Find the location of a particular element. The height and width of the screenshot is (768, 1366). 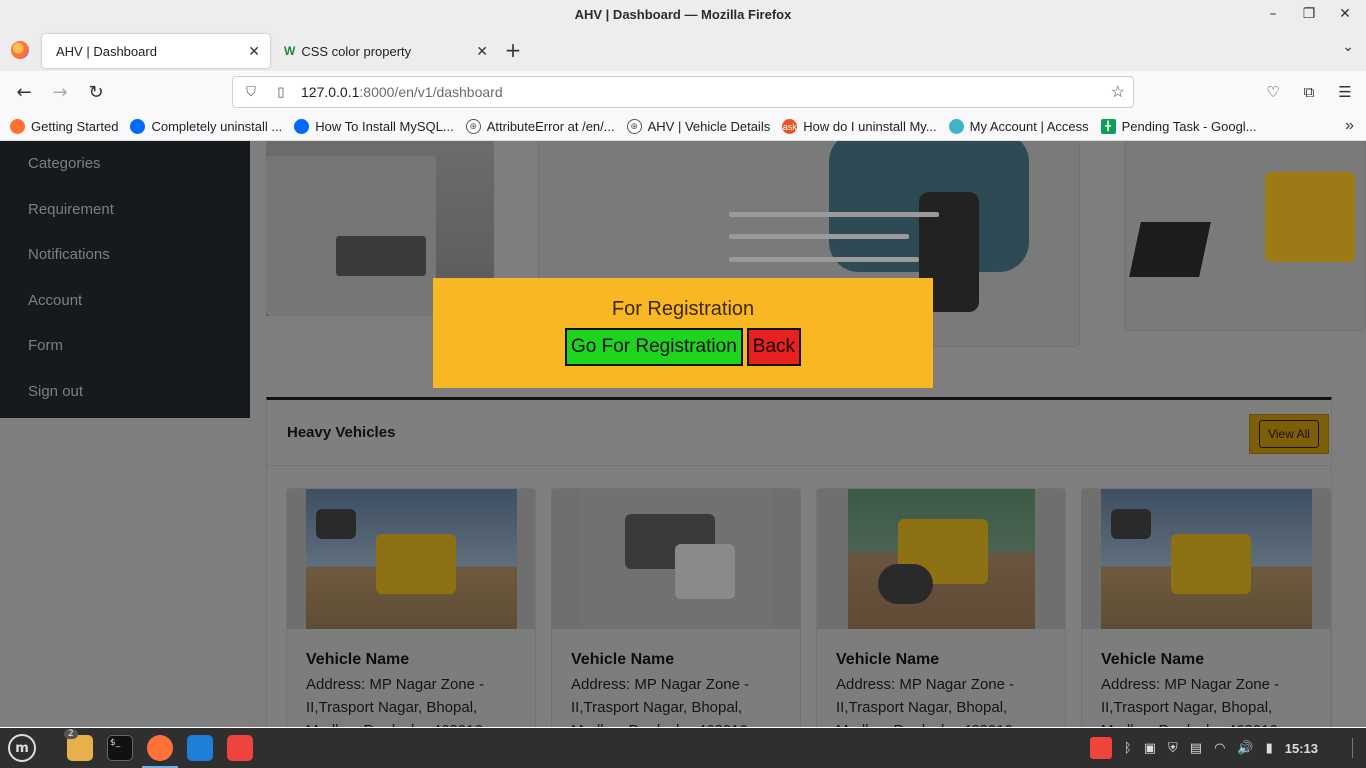

taskbar-firefox is located at coordinates (160, 748).